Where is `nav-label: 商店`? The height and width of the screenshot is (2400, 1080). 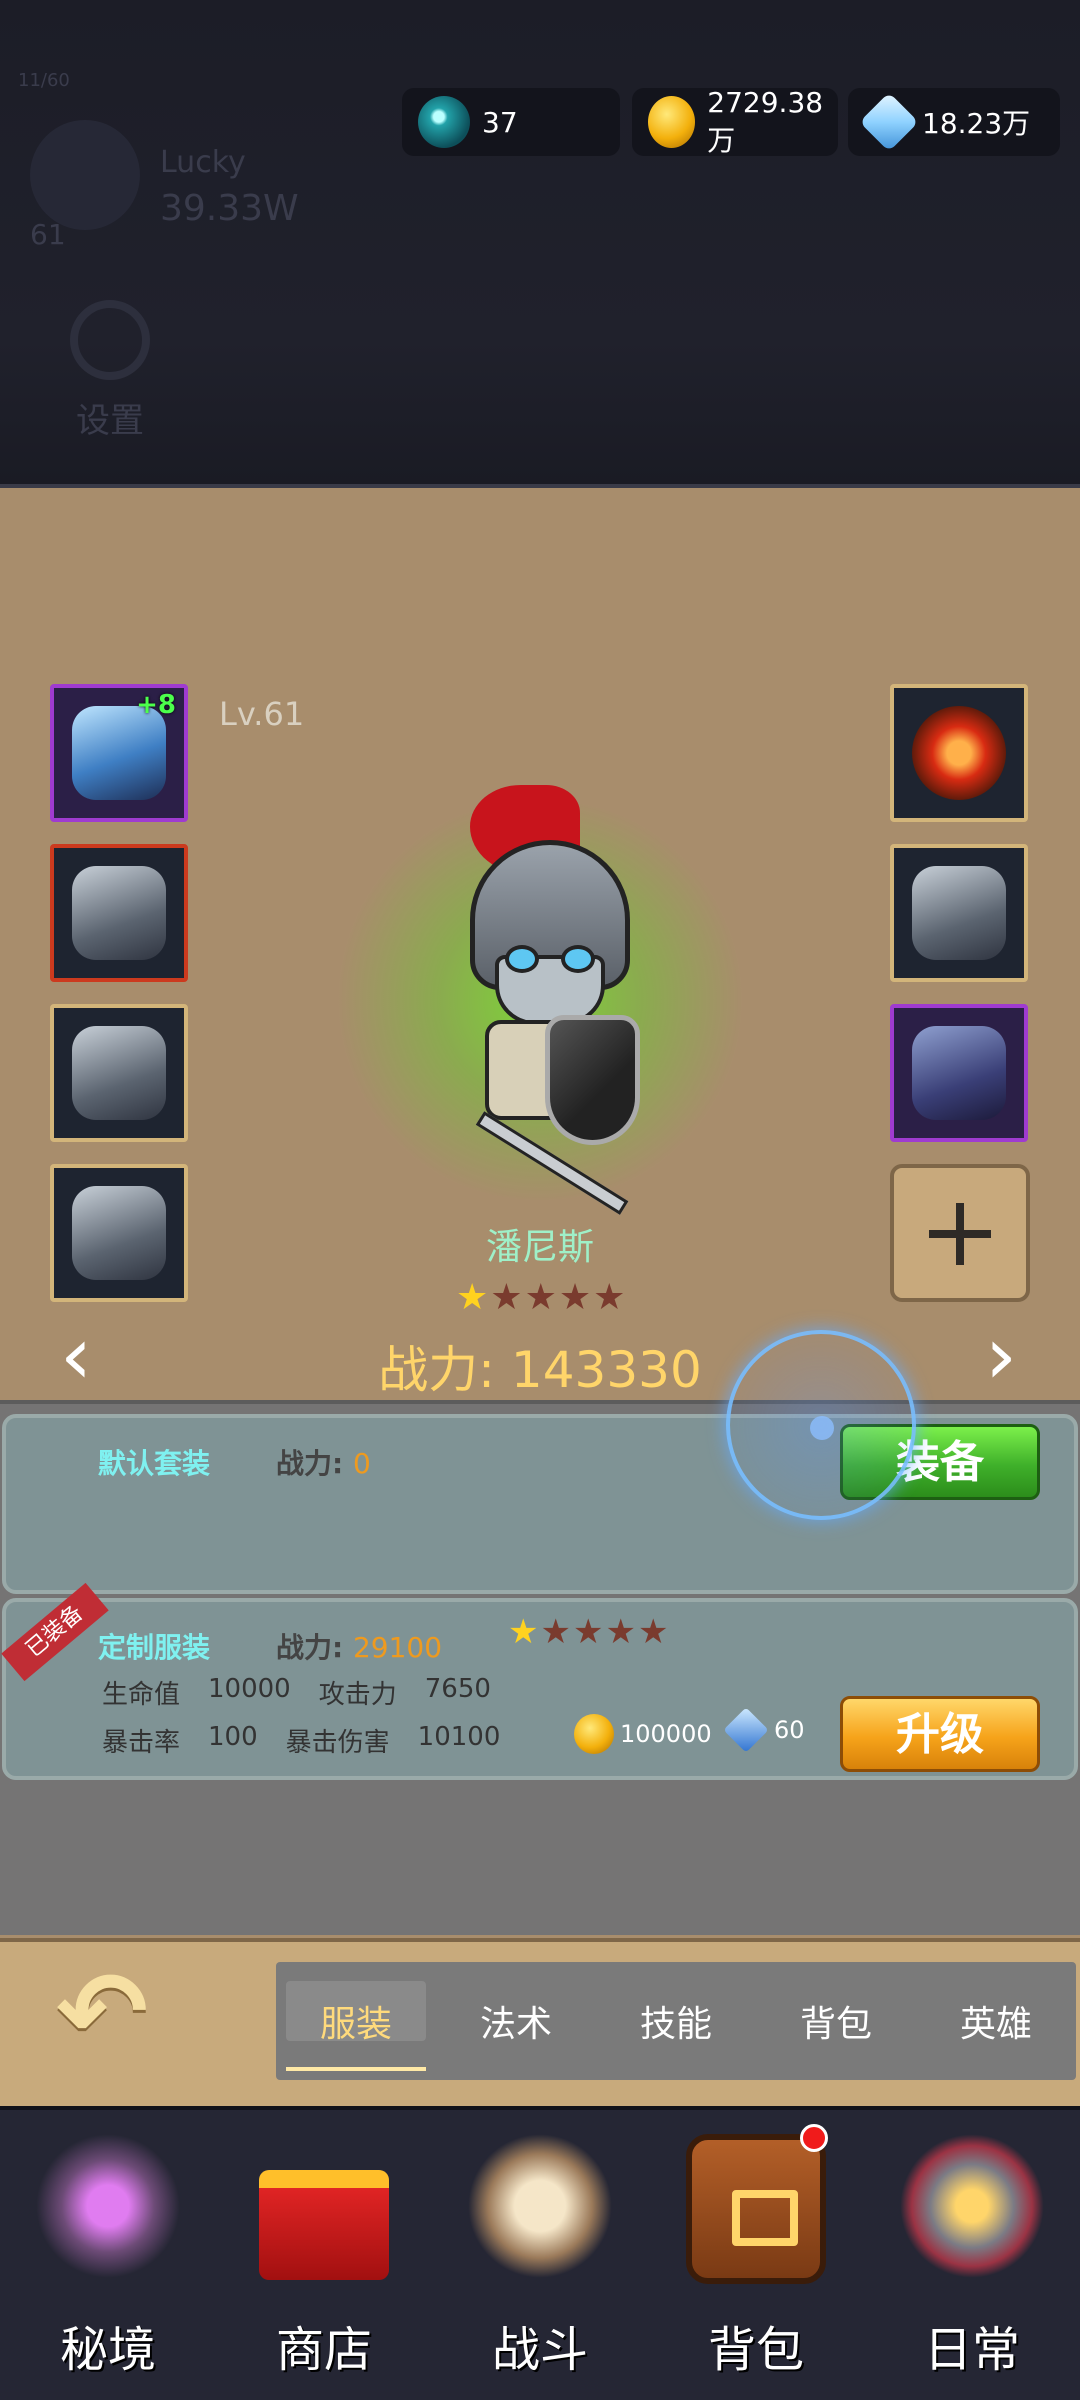 nav-label: 商店 is located at coordinates (323, 2350).